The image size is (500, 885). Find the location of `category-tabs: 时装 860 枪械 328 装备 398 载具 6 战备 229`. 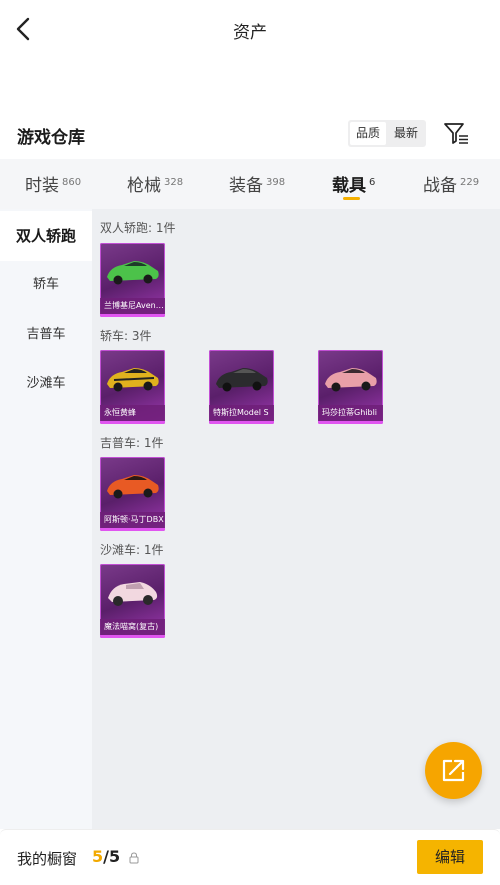

category-tabs: 时装 860 枪械 328 装备 398 载具 6 战备 229 is located at coordinates (250, 184).